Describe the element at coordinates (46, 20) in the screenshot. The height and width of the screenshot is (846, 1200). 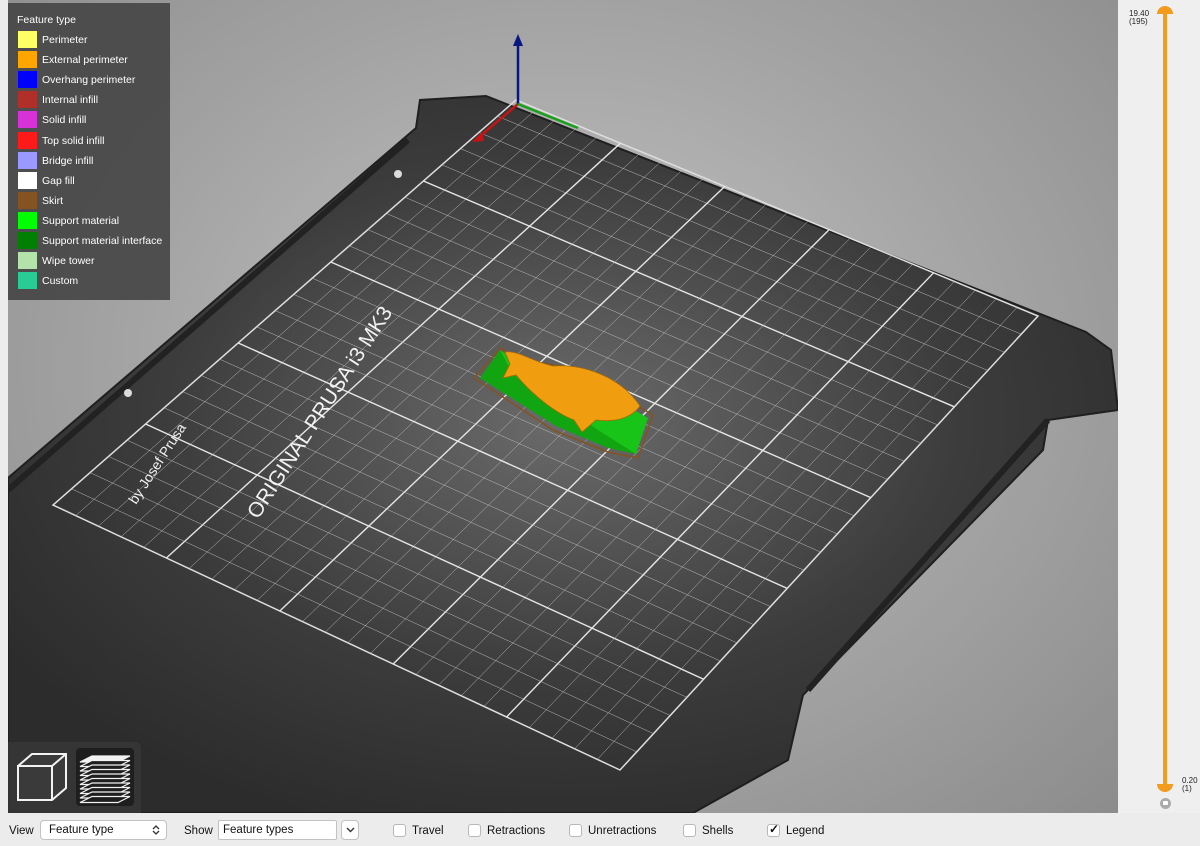
I see `legend-title: Feature type` at that location.